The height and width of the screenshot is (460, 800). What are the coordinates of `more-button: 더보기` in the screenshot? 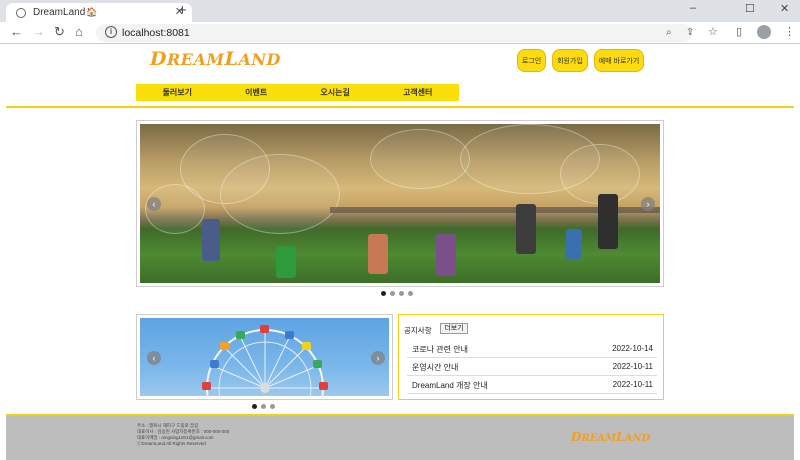 It's located at (454, 328).